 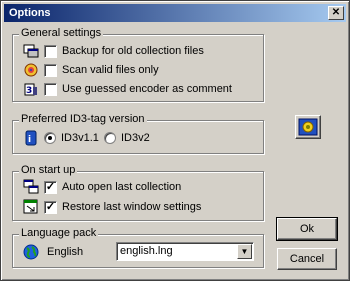 I want to click on backup-files-icon, so click(x=31, y=51).